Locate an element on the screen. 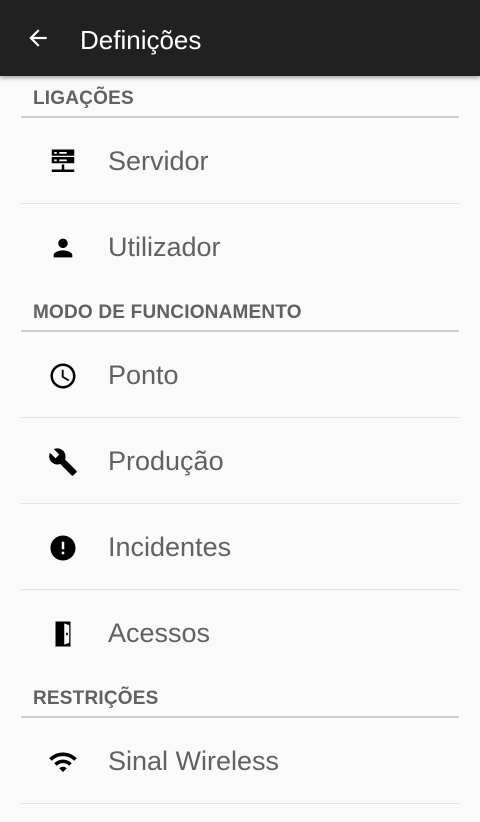 The height and width of the screenshot is (822, 480). section-header-modo: MODO DE FUNCIONAMENTO is located at coordinates (240, 311).